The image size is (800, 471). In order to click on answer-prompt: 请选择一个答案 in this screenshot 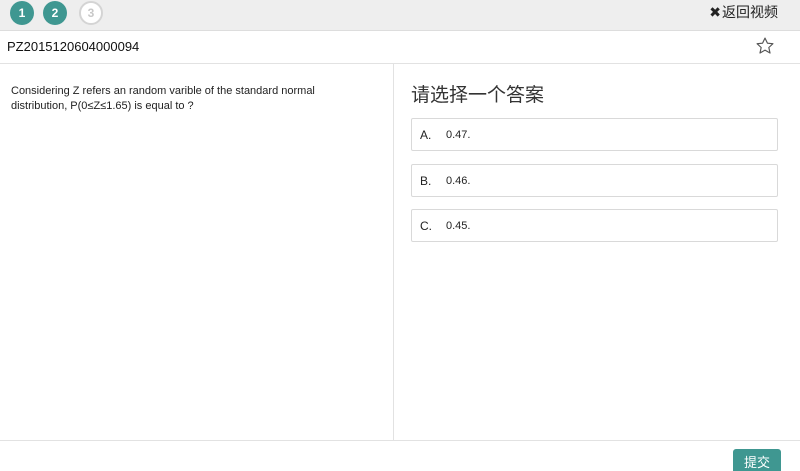, I will do `click(478, 95)`.